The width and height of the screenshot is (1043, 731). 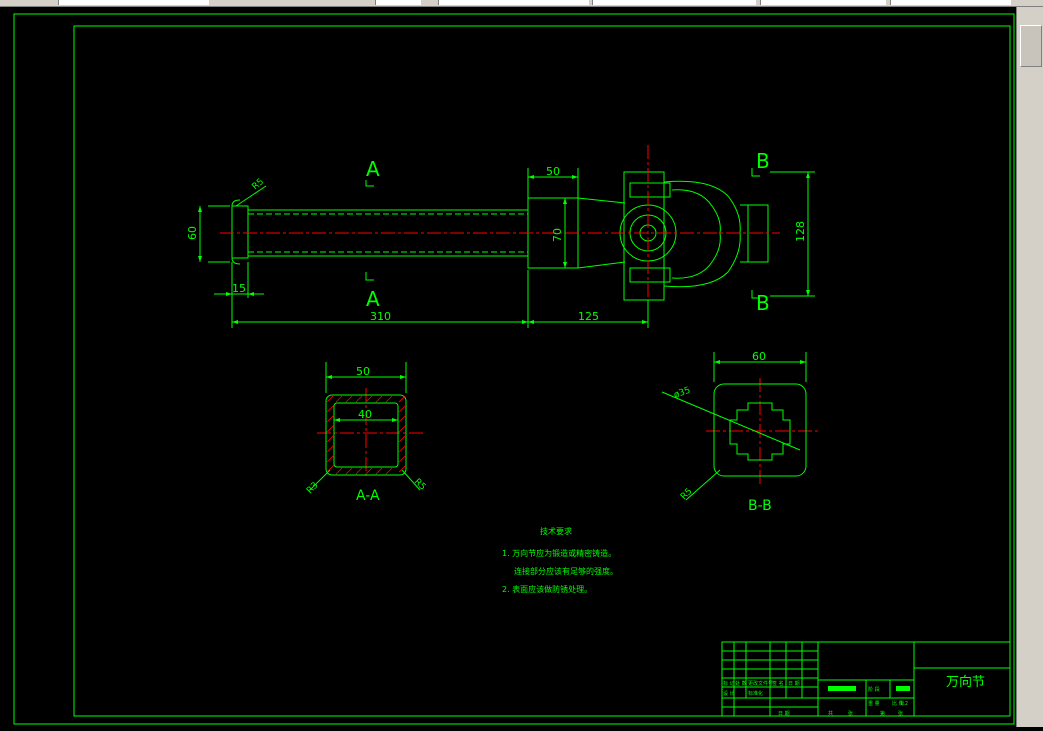 What do you see at coordinates (239, 288) in the screenshot?
I see `dim-15: 15` at bounding box center [239, 288].